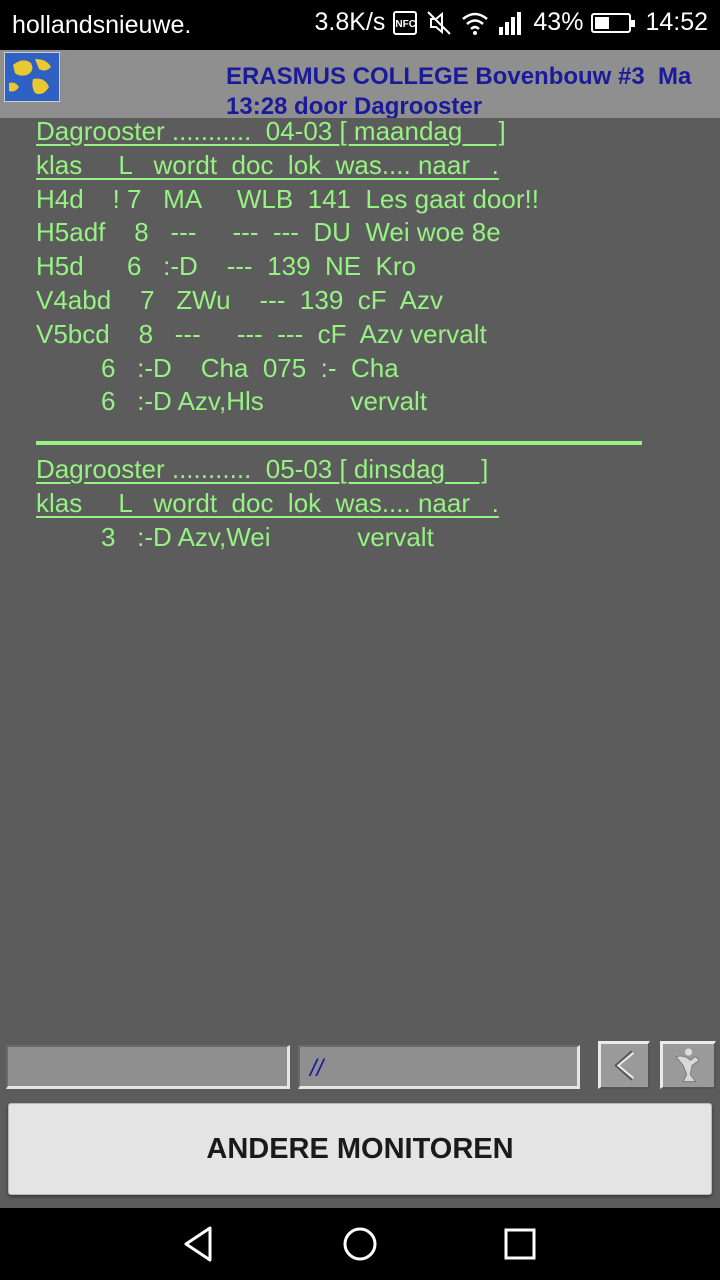 The width and height of the screenshot is (720, 1280). What do you see at coordinates (148, 1067) in the screenshot?
I see `left-input-field` at bounding box center [148, 1067].